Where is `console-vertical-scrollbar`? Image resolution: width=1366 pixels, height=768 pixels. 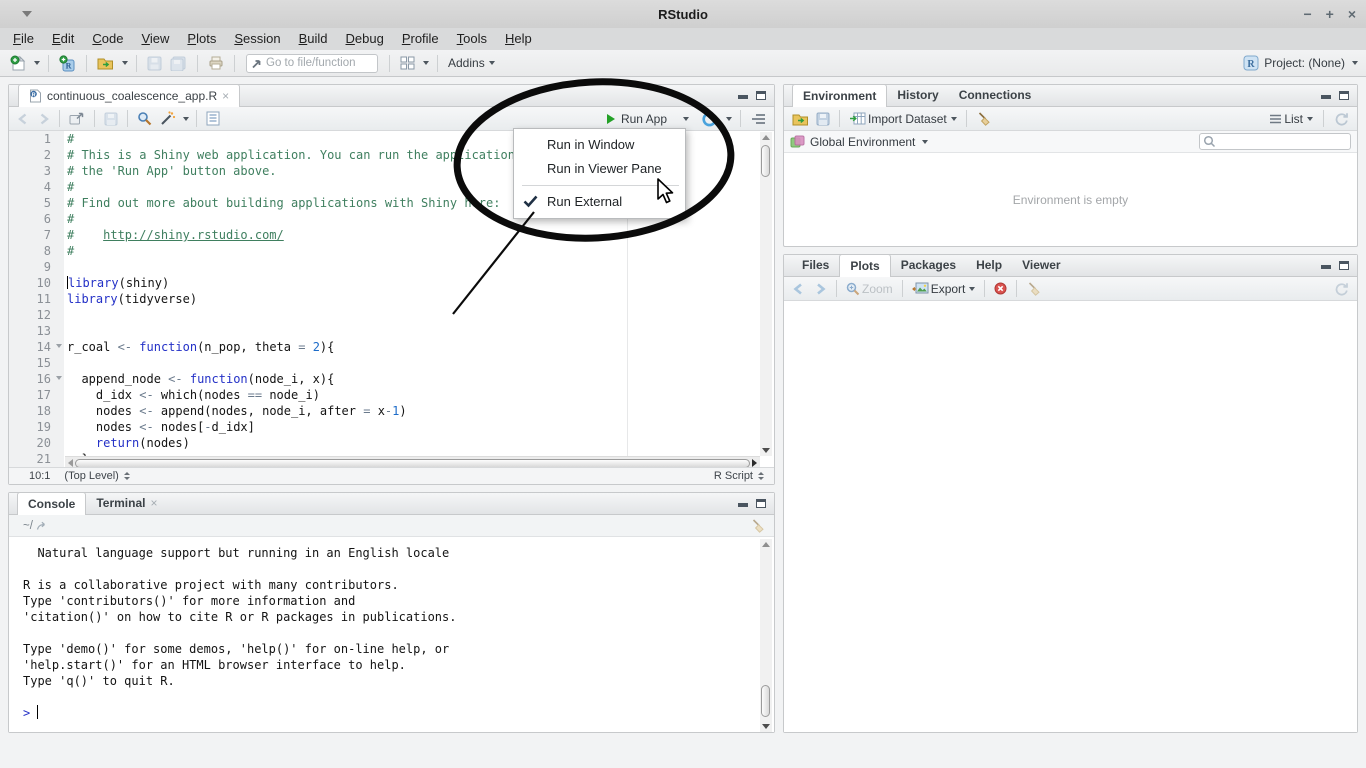
console-vertical-scrollbar is located at coordinates (766, 635).